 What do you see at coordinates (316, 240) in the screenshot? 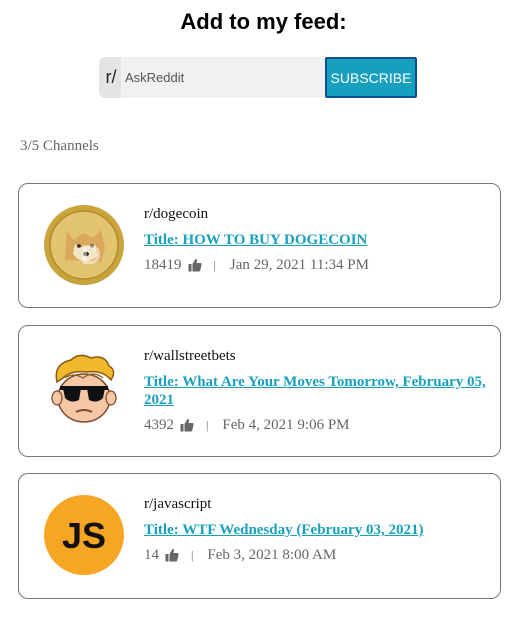
I see `post-title-link: Title: HOW TO BUY DOGECOIN` at bounding box center [316, 240].